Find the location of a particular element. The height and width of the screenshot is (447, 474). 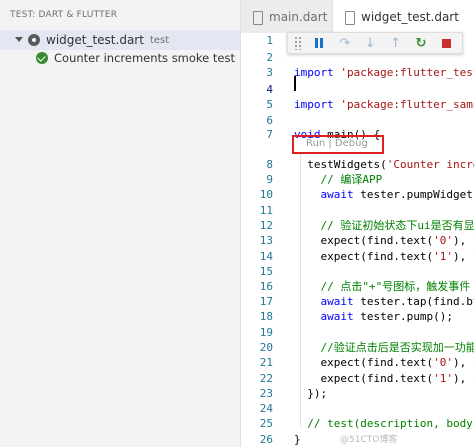

tab-label: main.dart is located at coordinates (298, 16).